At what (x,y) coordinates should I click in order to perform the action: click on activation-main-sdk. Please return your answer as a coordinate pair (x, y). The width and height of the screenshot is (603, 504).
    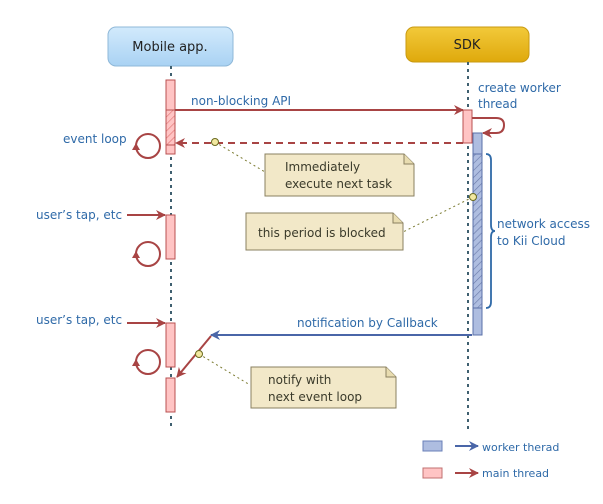
    Looking at the image, I should click on (467, 126).